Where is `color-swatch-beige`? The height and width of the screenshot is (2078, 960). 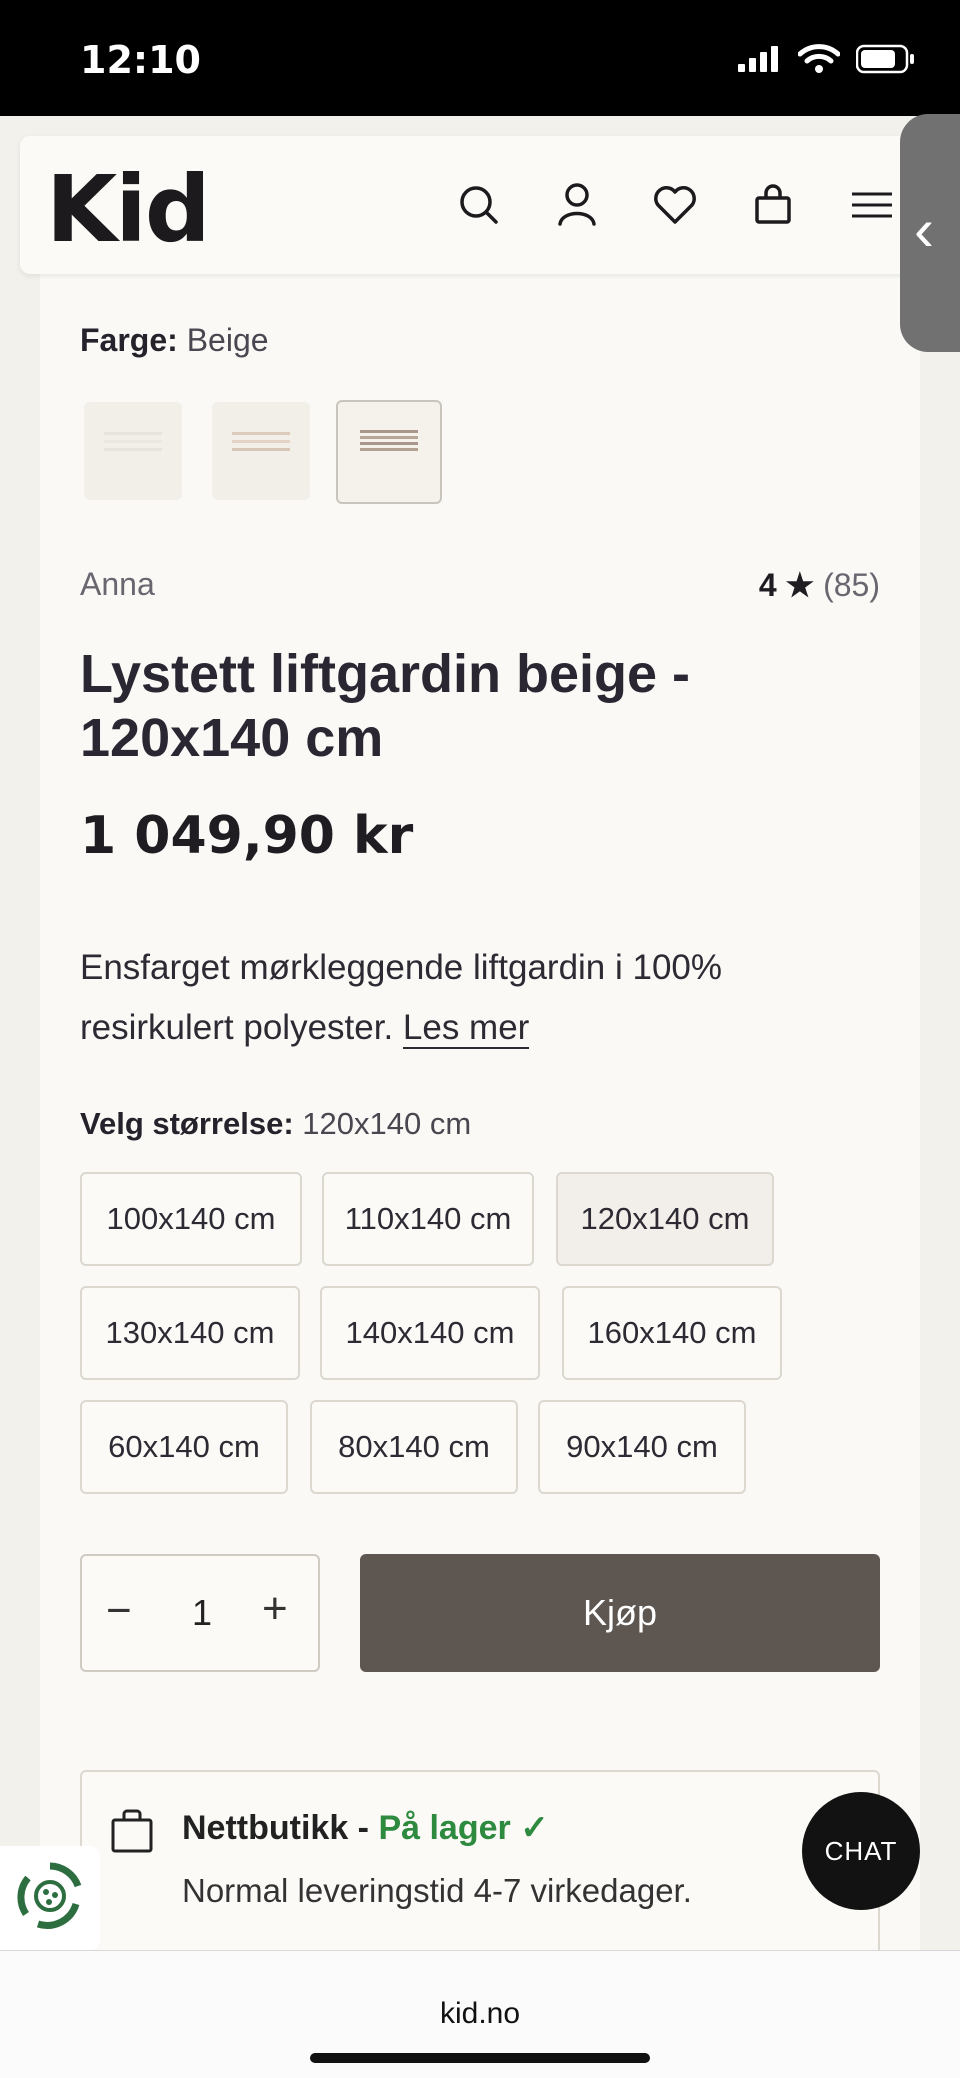 color-swatch-beige is located at coordinates (389, 452).